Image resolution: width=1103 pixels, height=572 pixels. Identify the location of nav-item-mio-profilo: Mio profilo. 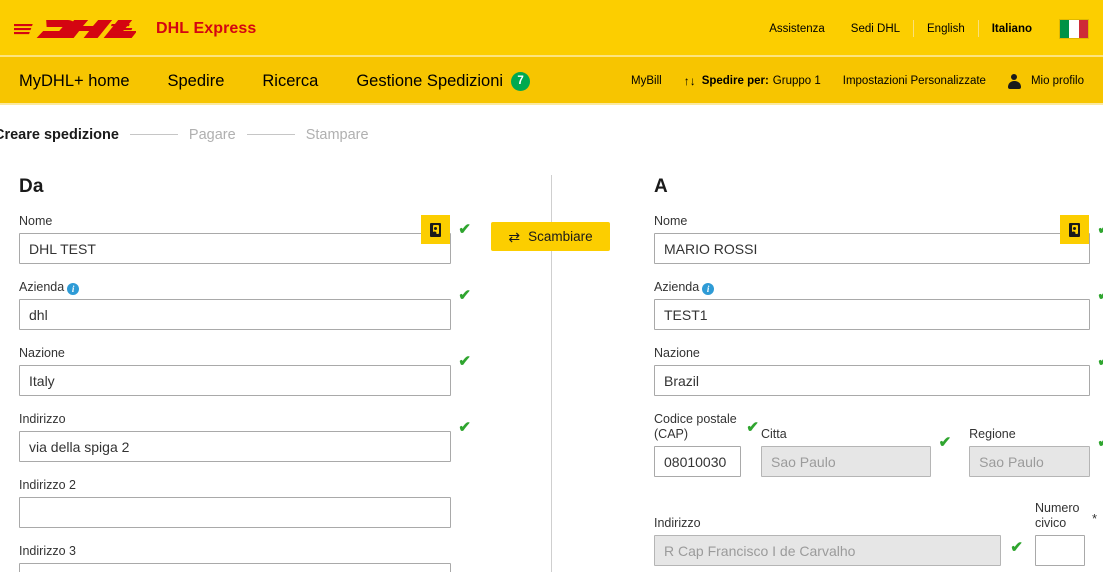
(1046, 81).